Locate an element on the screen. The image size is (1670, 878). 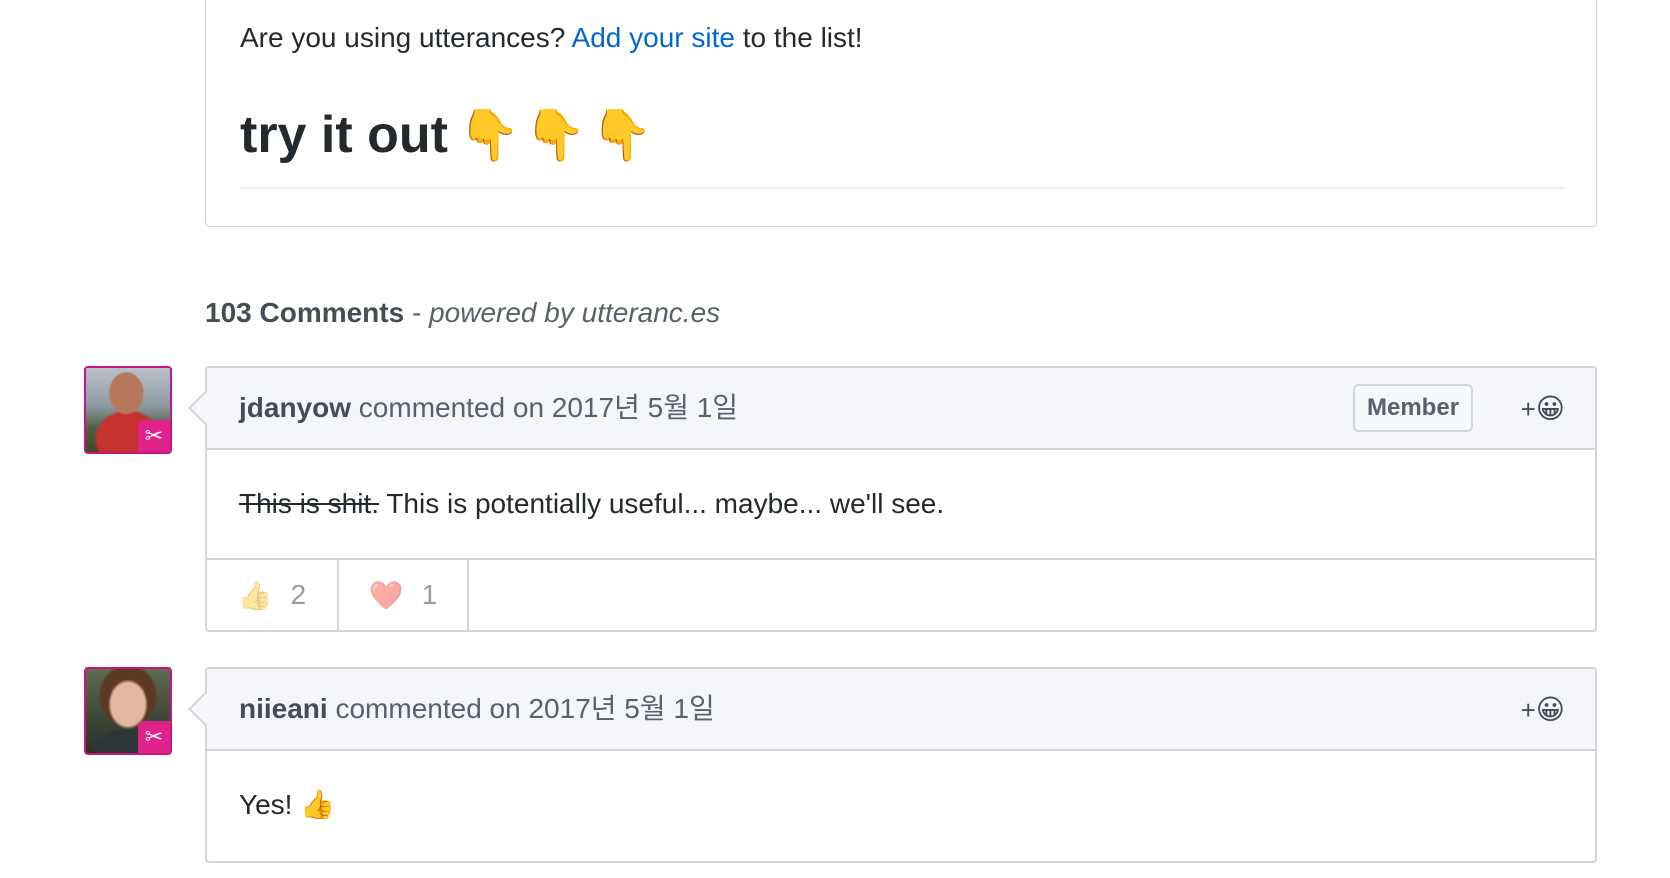
comment-header: niieani commented on 2017년 5월 1일 +😀 is located at coordinates (901, 710).